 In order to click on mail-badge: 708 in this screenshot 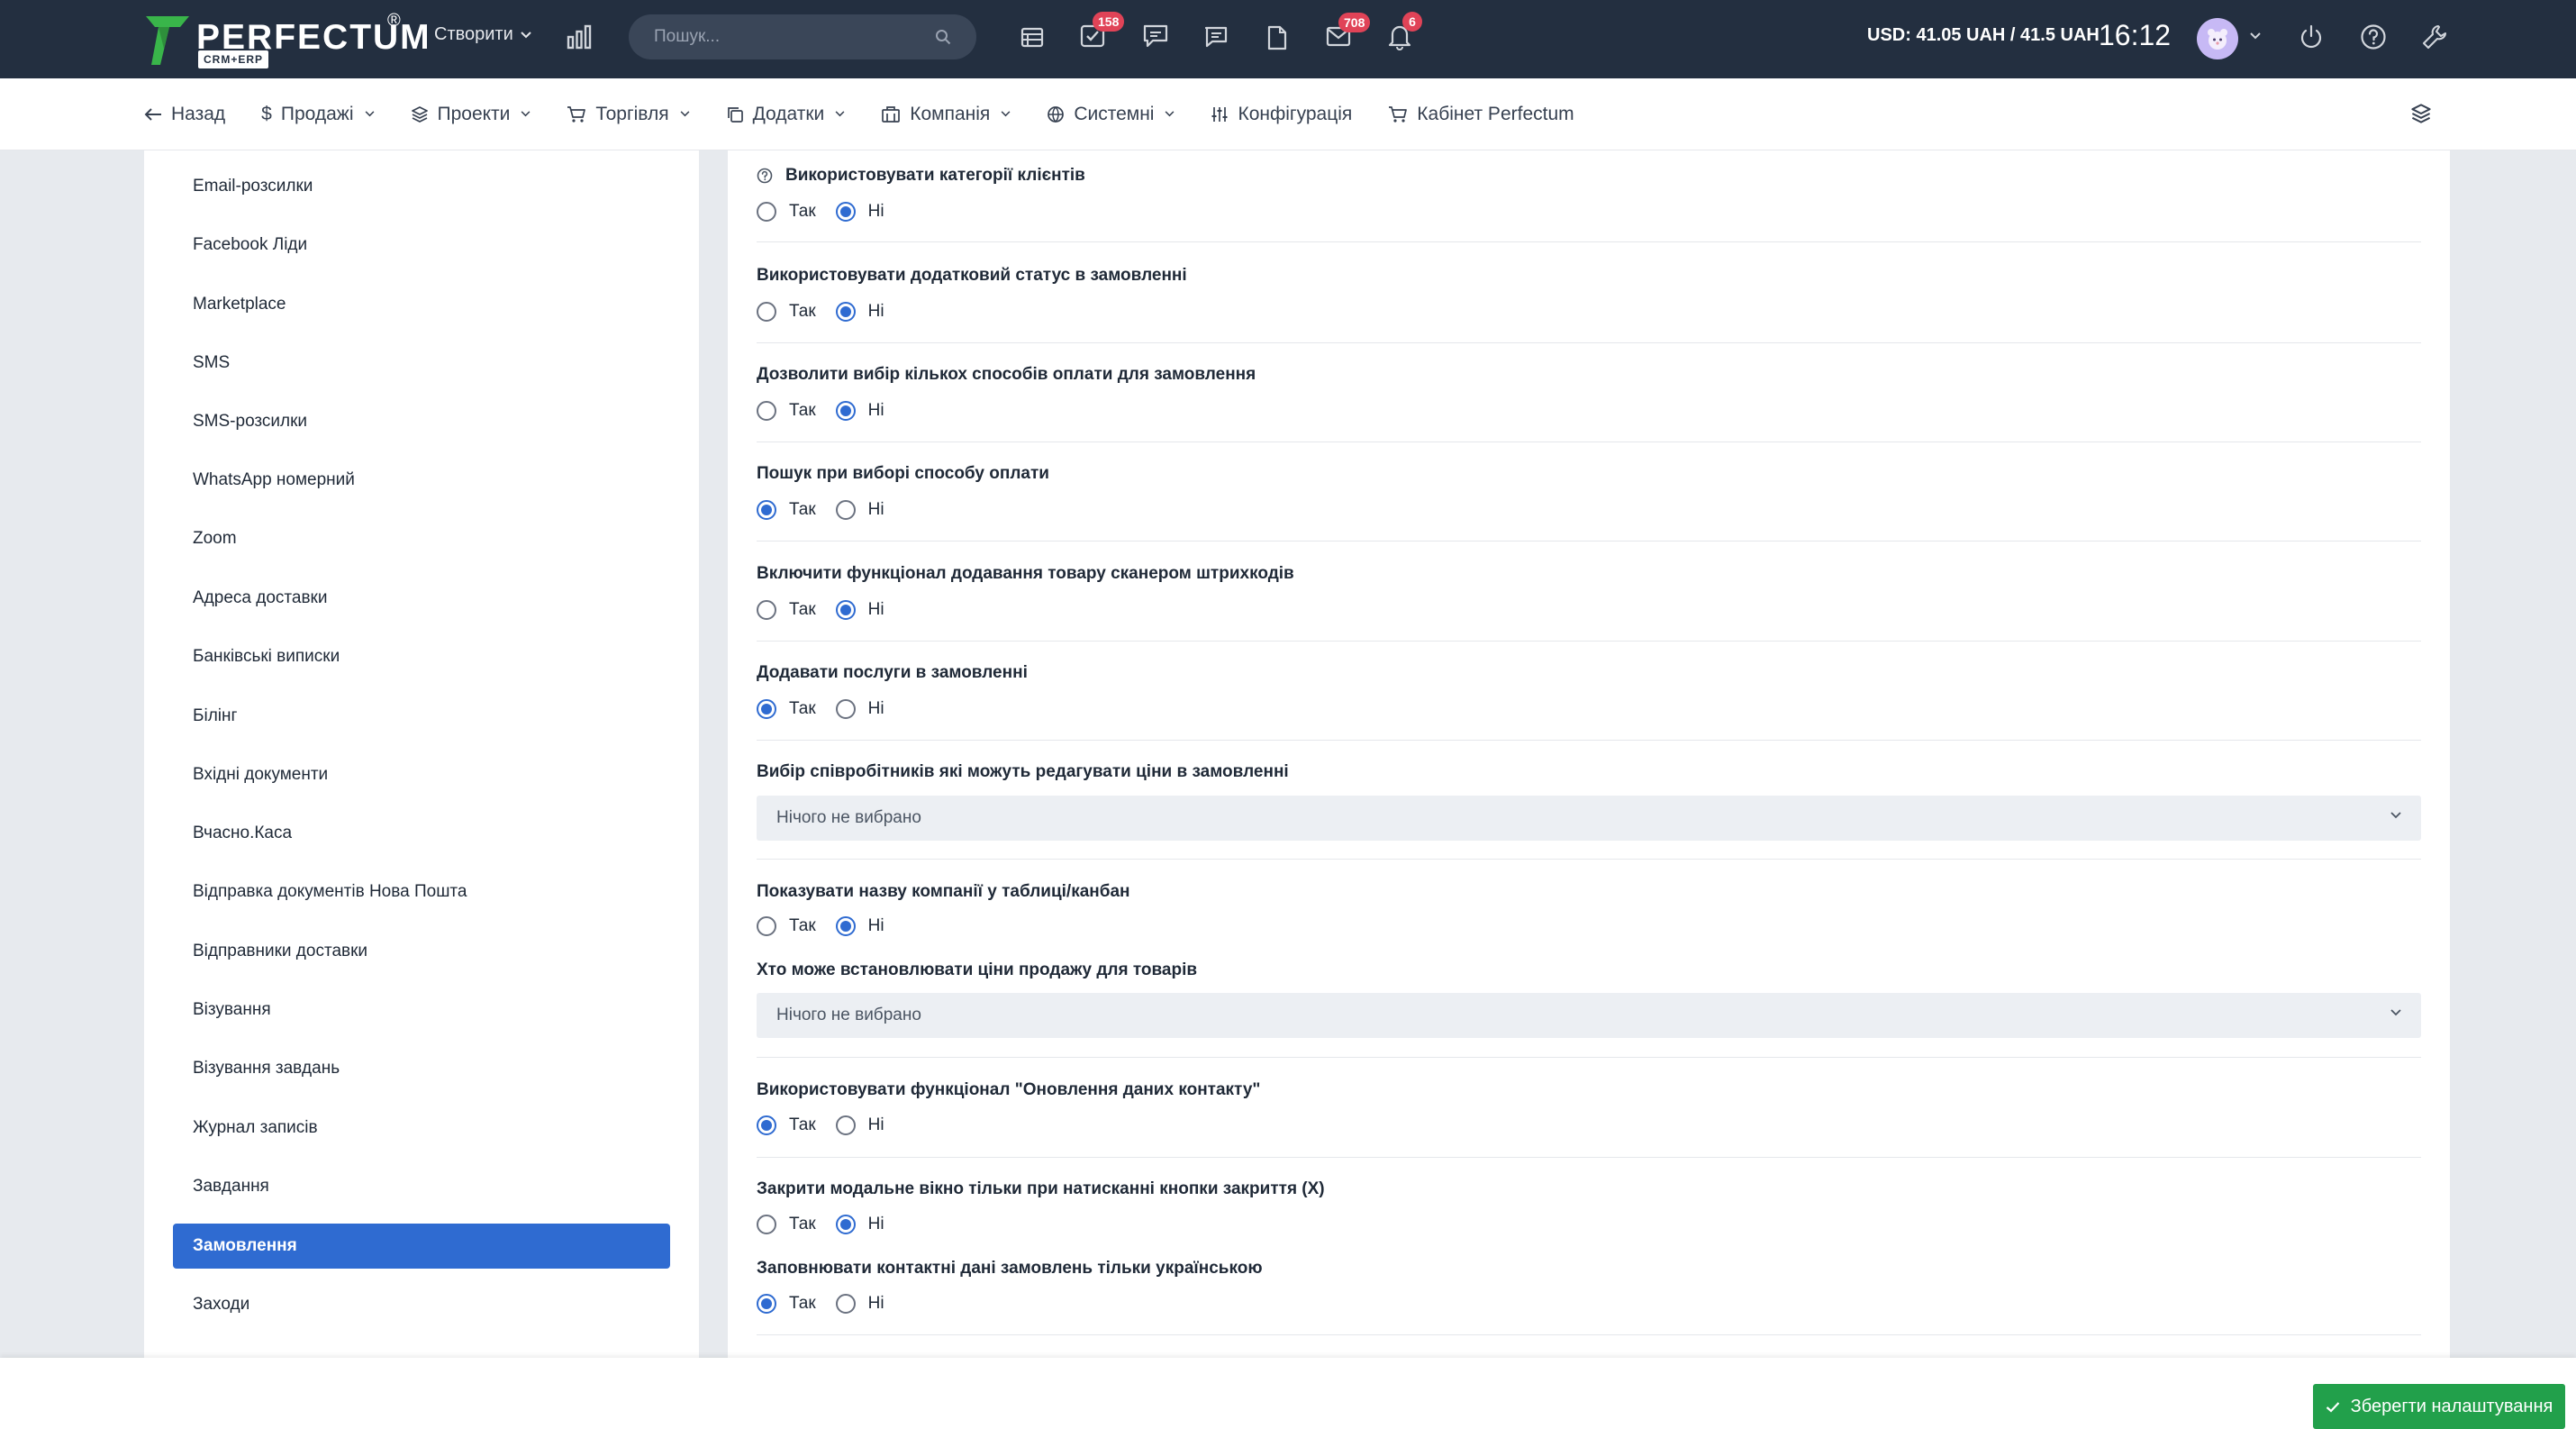, I will do `click(1354, 22)`.